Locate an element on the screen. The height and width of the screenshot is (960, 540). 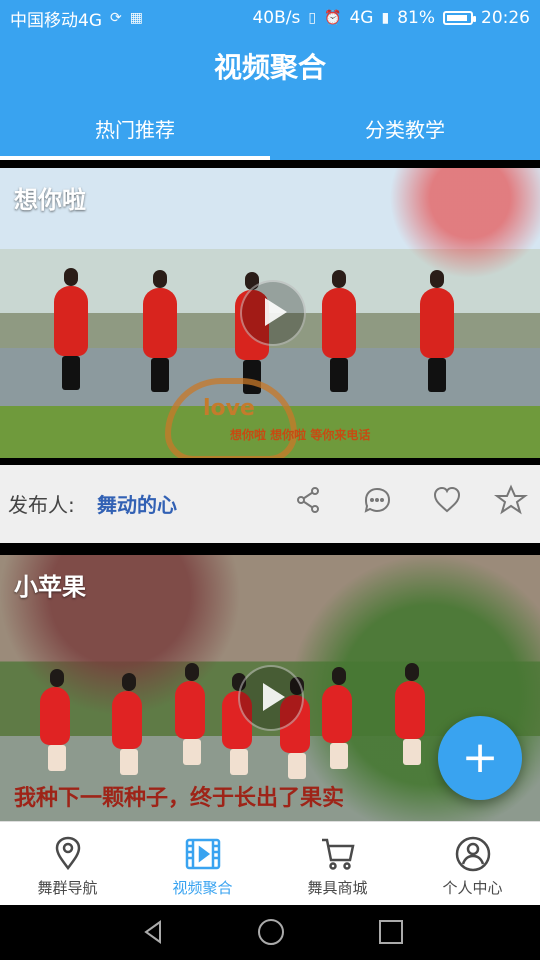
location-pin-icon is located at coordinates (68, 854).